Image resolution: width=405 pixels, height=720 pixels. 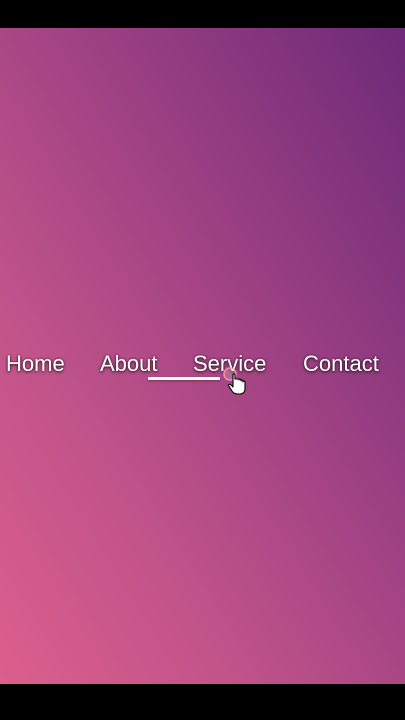 I want to click on hand-pointer-icon, so click(x=234, y=381).